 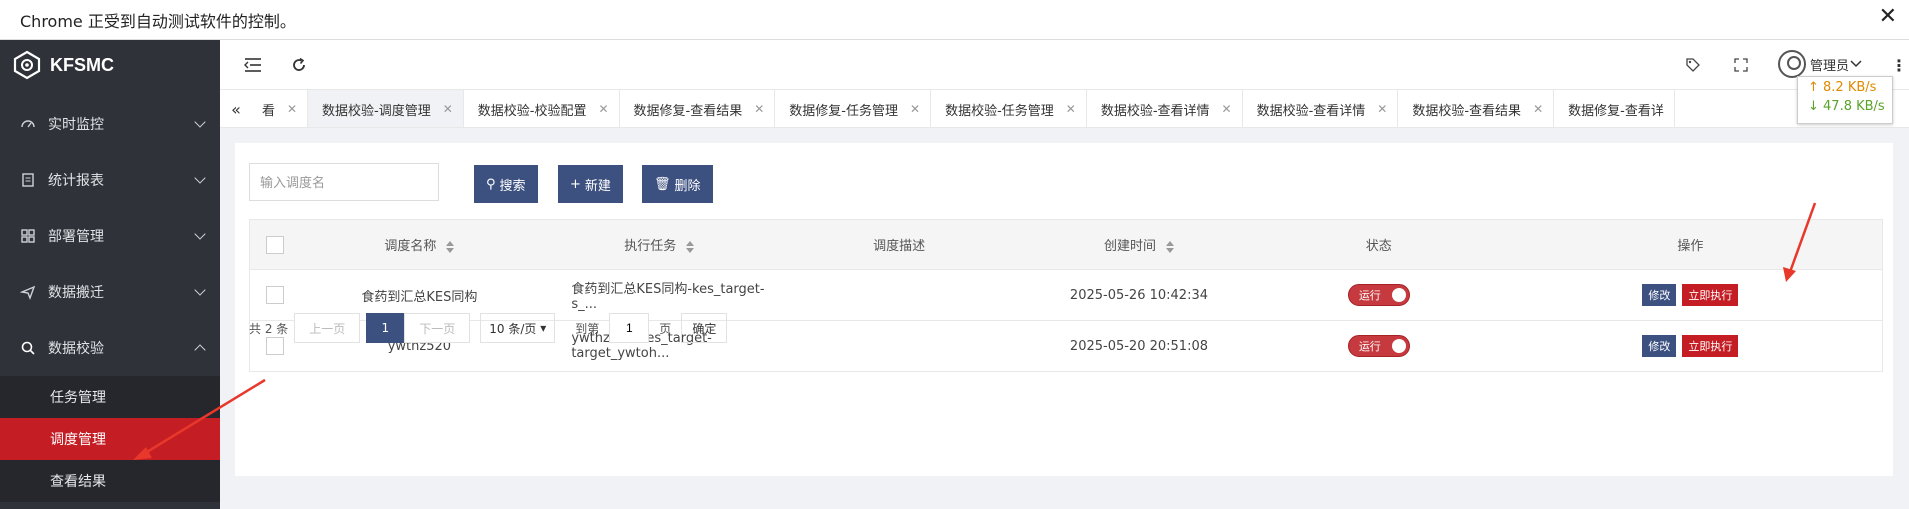 I want to click on tab-item: 数据修复-查看详, so click(x=1614, y=108).